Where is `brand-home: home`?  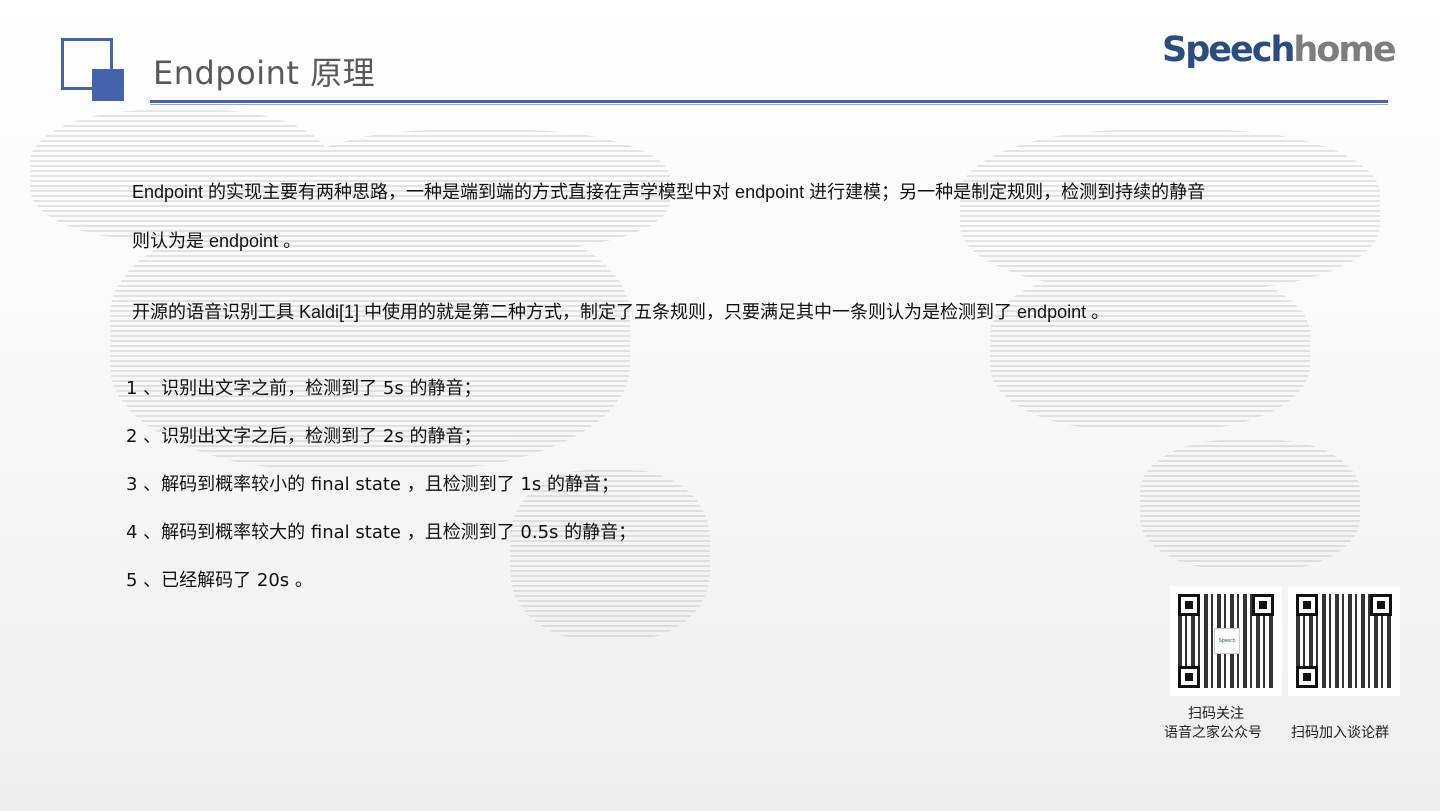
brand-home: home is located at coordinates (1344, 50).